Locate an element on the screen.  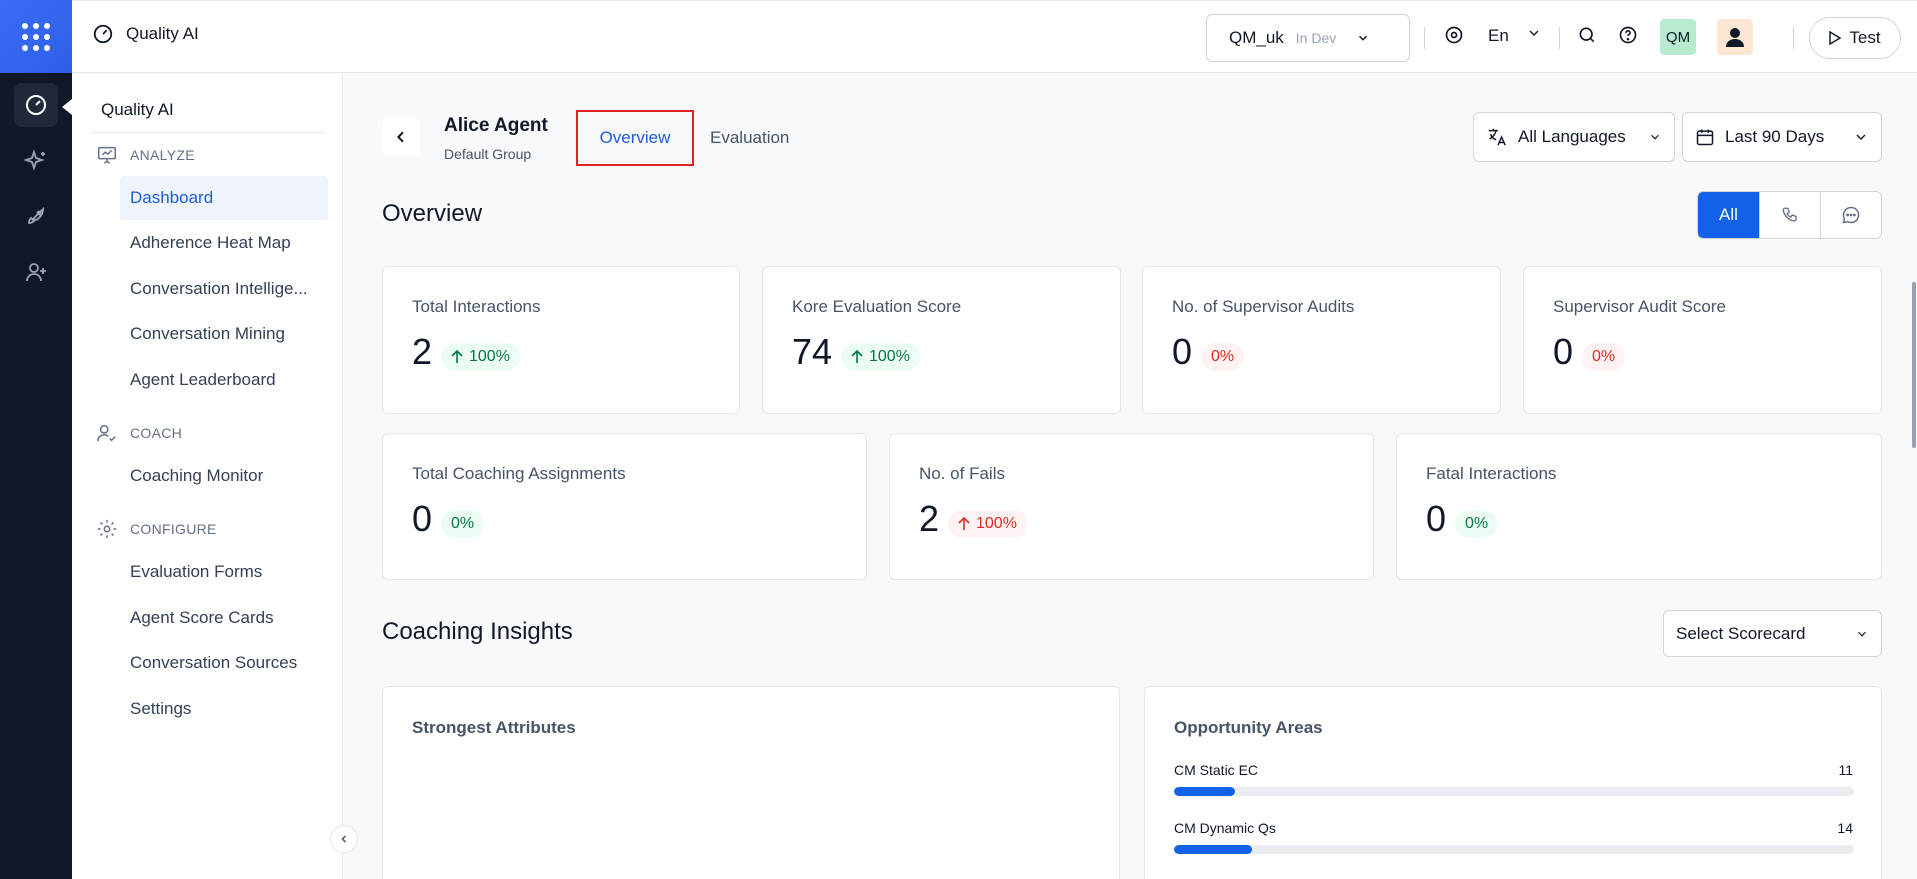
sidebar-item-settings: Settings is located at coordinates (224, 709).